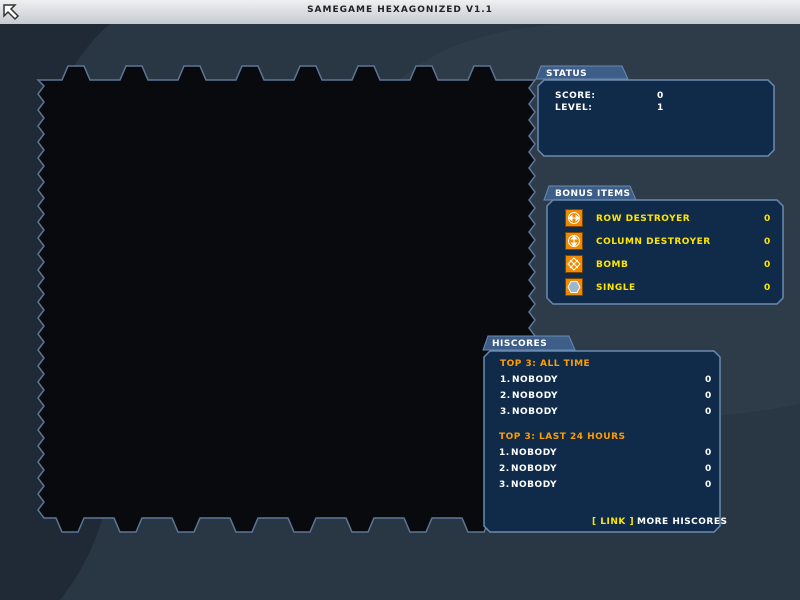 Image resolution: width=800 pixels, height=600 pixels. Describe the element at coordinates (574, 264) in the screenshot. I see `bomb-icon` at that location.